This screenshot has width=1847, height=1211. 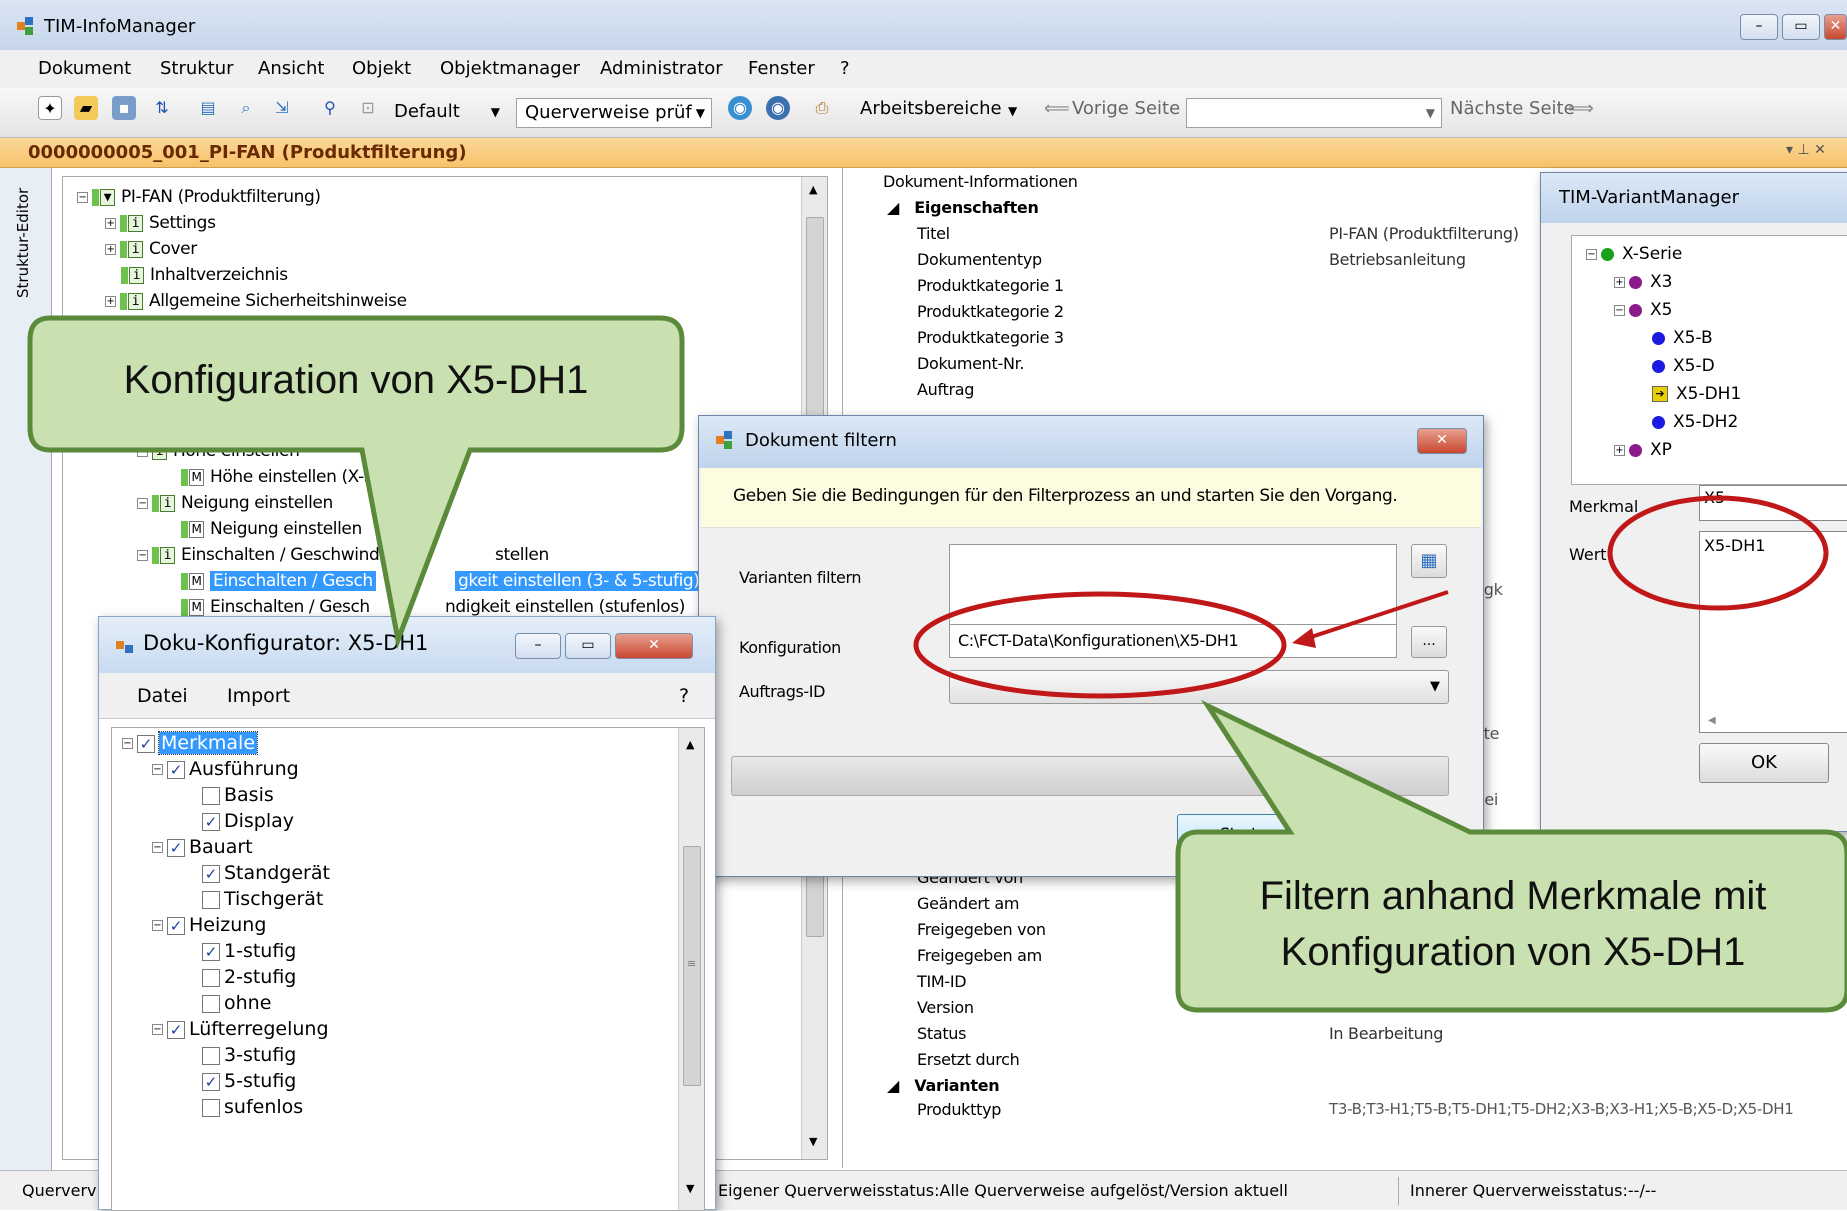 I want to click on tree-item: + i Allgemeine Sicherheitshinweise, so click(x=256, y=301).